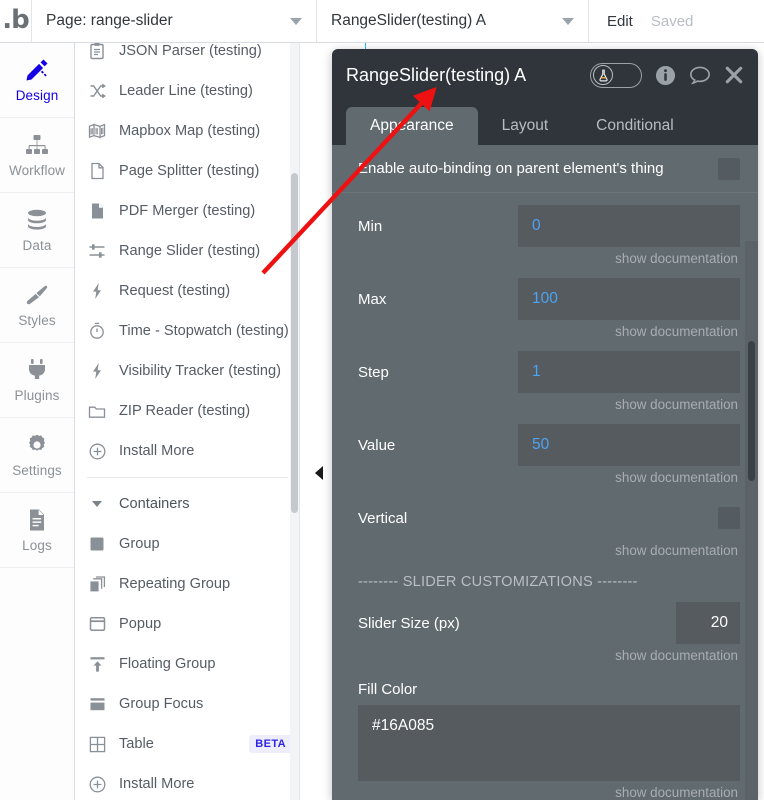 This screenshot has height=800, width=764. What do you see at coordinates (37, 545) in the screenshot?
I see `nav-label-logs: Logs` at bounding box center [37, 545].